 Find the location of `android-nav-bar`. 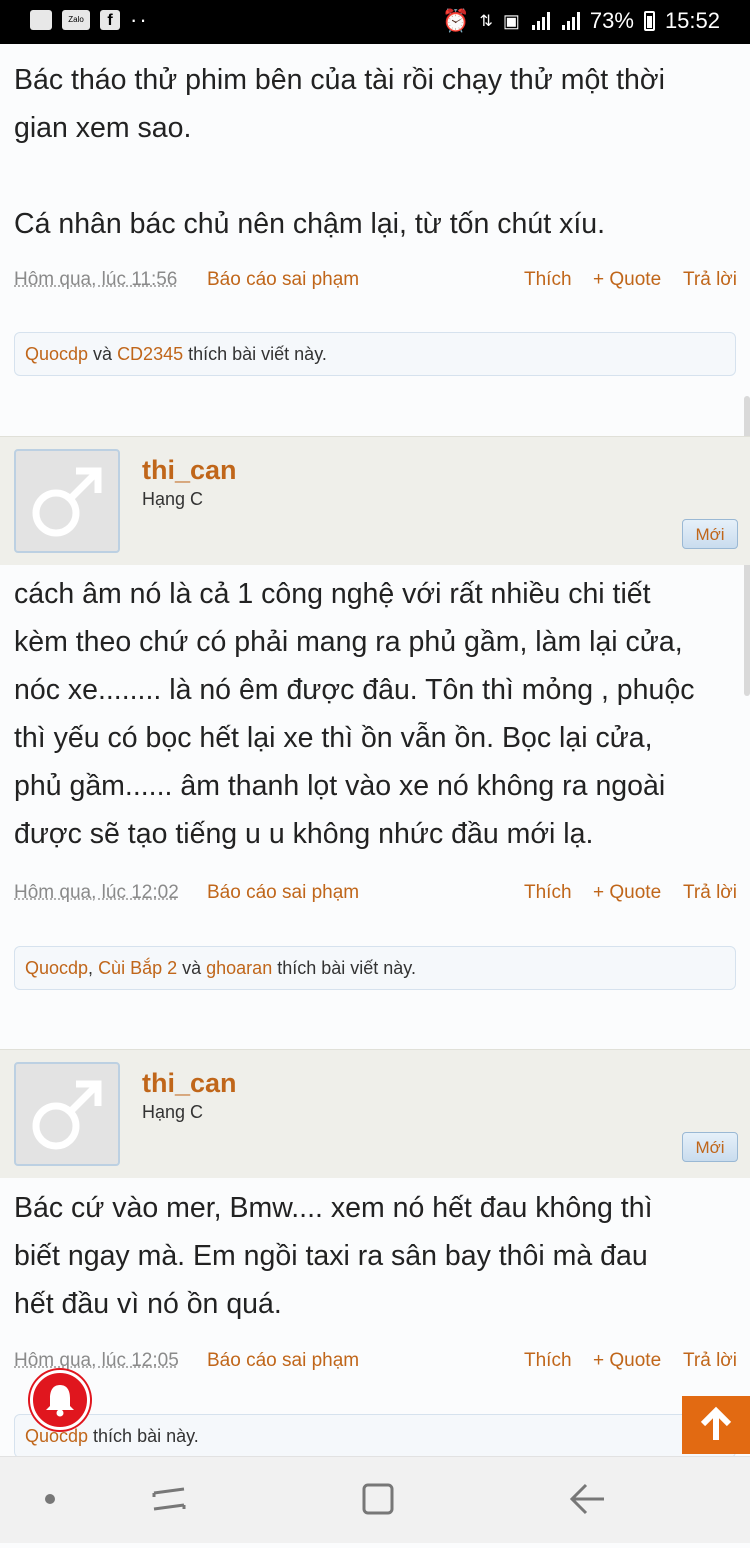

android-nav-bar is located at coordinates (375, 1499).